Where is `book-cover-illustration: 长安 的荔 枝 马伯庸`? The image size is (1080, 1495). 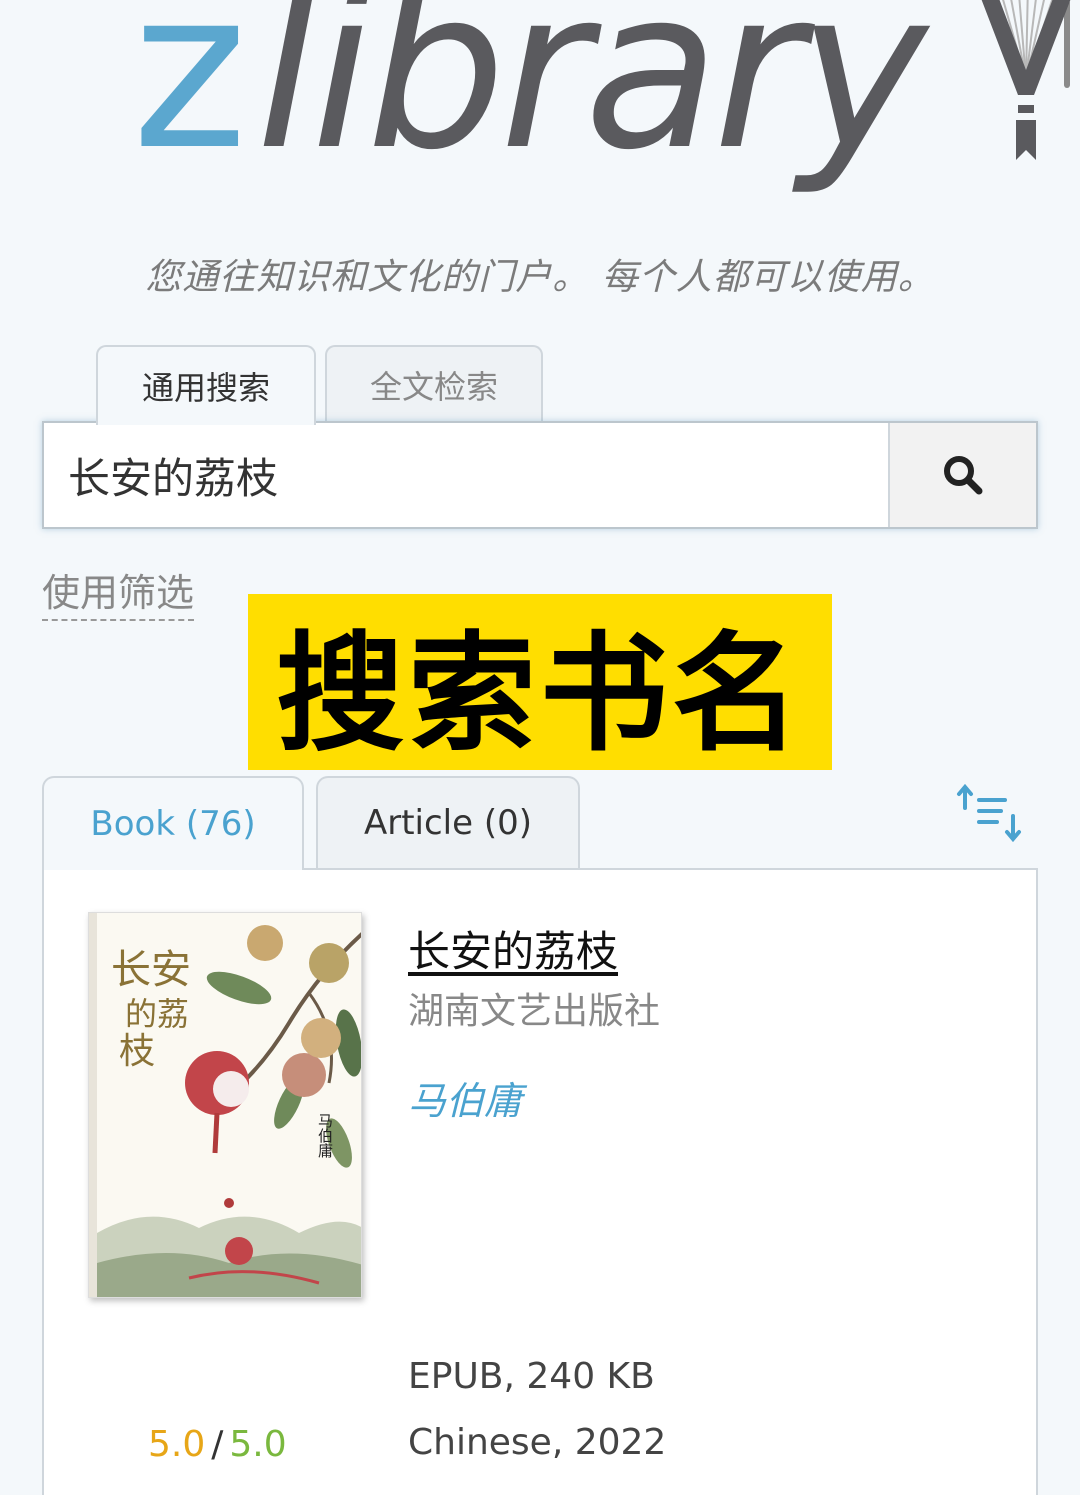 book-cover-illustration: 长安 的荔 枝 马伯庸 is located at coordinates (225, 1105).